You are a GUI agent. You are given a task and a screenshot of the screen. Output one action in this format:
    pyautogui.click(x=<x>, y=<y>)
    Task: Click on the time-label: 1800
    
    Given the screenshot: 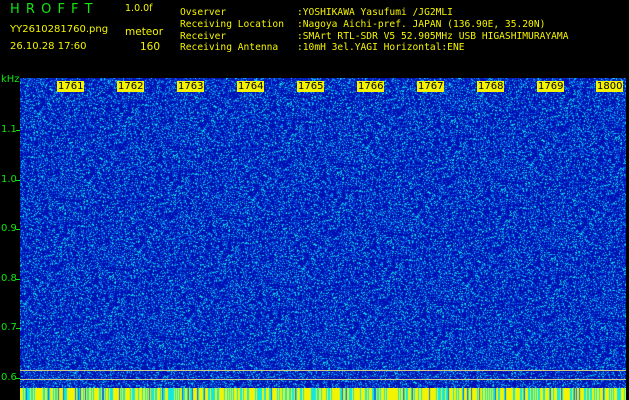 What is the action you would take?
    pyautogui.click(x=610, y=86)
    